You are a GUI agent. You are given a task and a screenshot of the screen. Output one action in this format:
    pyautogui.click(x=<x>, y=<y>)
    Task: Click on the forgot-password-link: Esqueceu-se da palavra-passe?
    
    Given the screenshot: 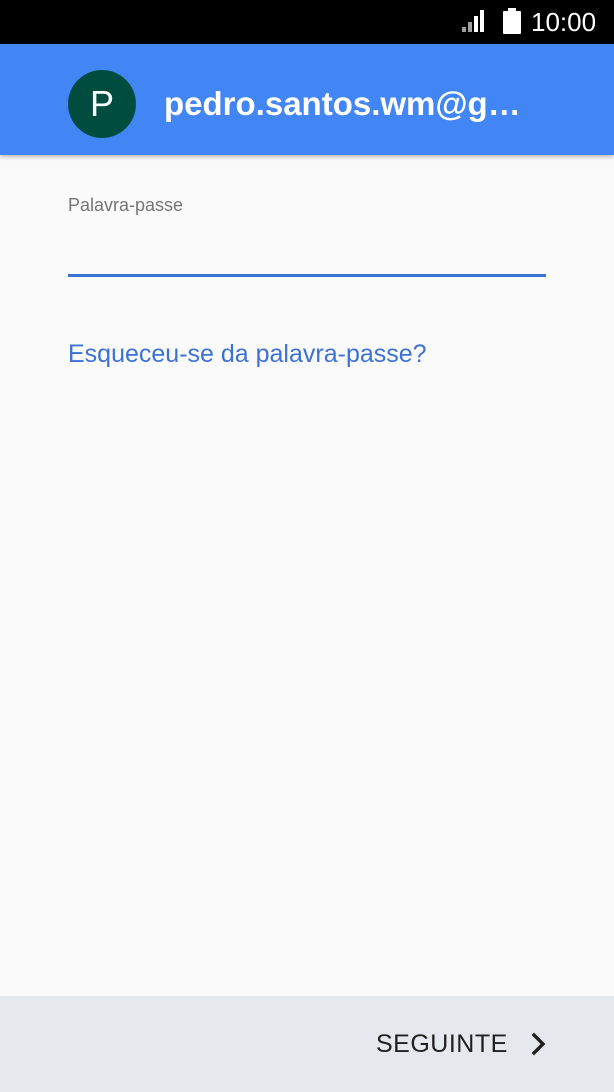 What is the action you would take?
    pyautogui.click(x=247, y=354)
    